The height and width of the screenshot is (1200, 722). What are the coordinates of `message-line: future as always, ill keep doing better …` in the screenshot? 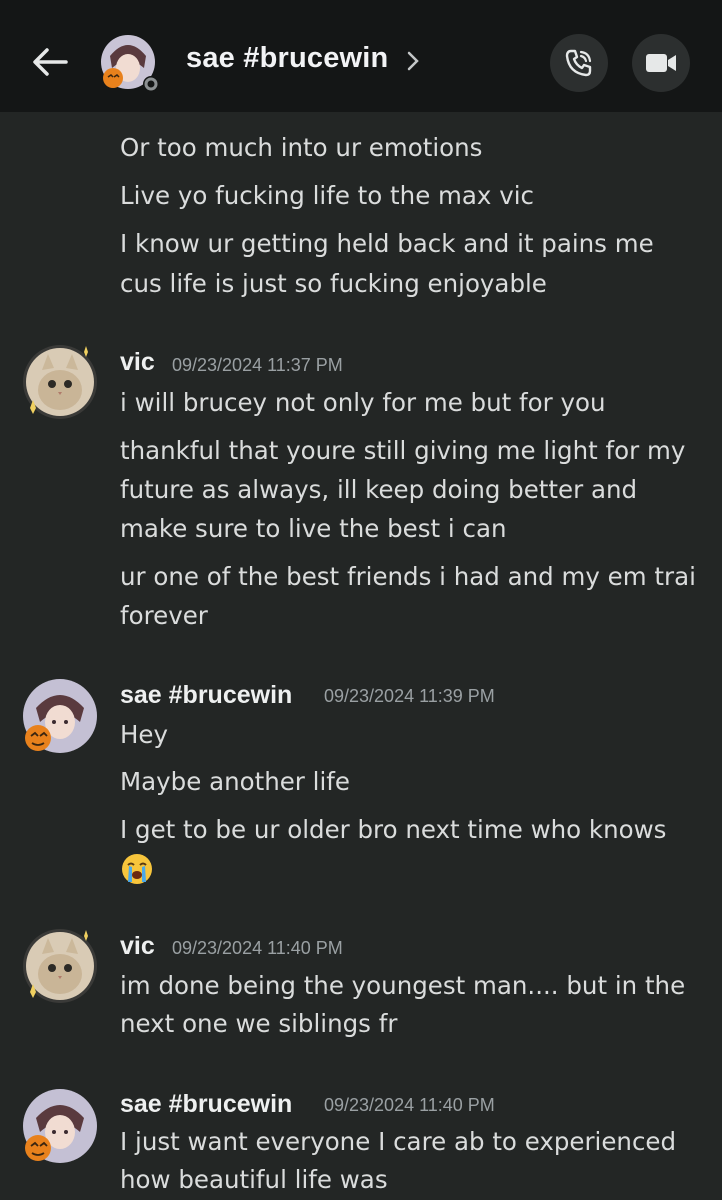 It's located at (379, 489).